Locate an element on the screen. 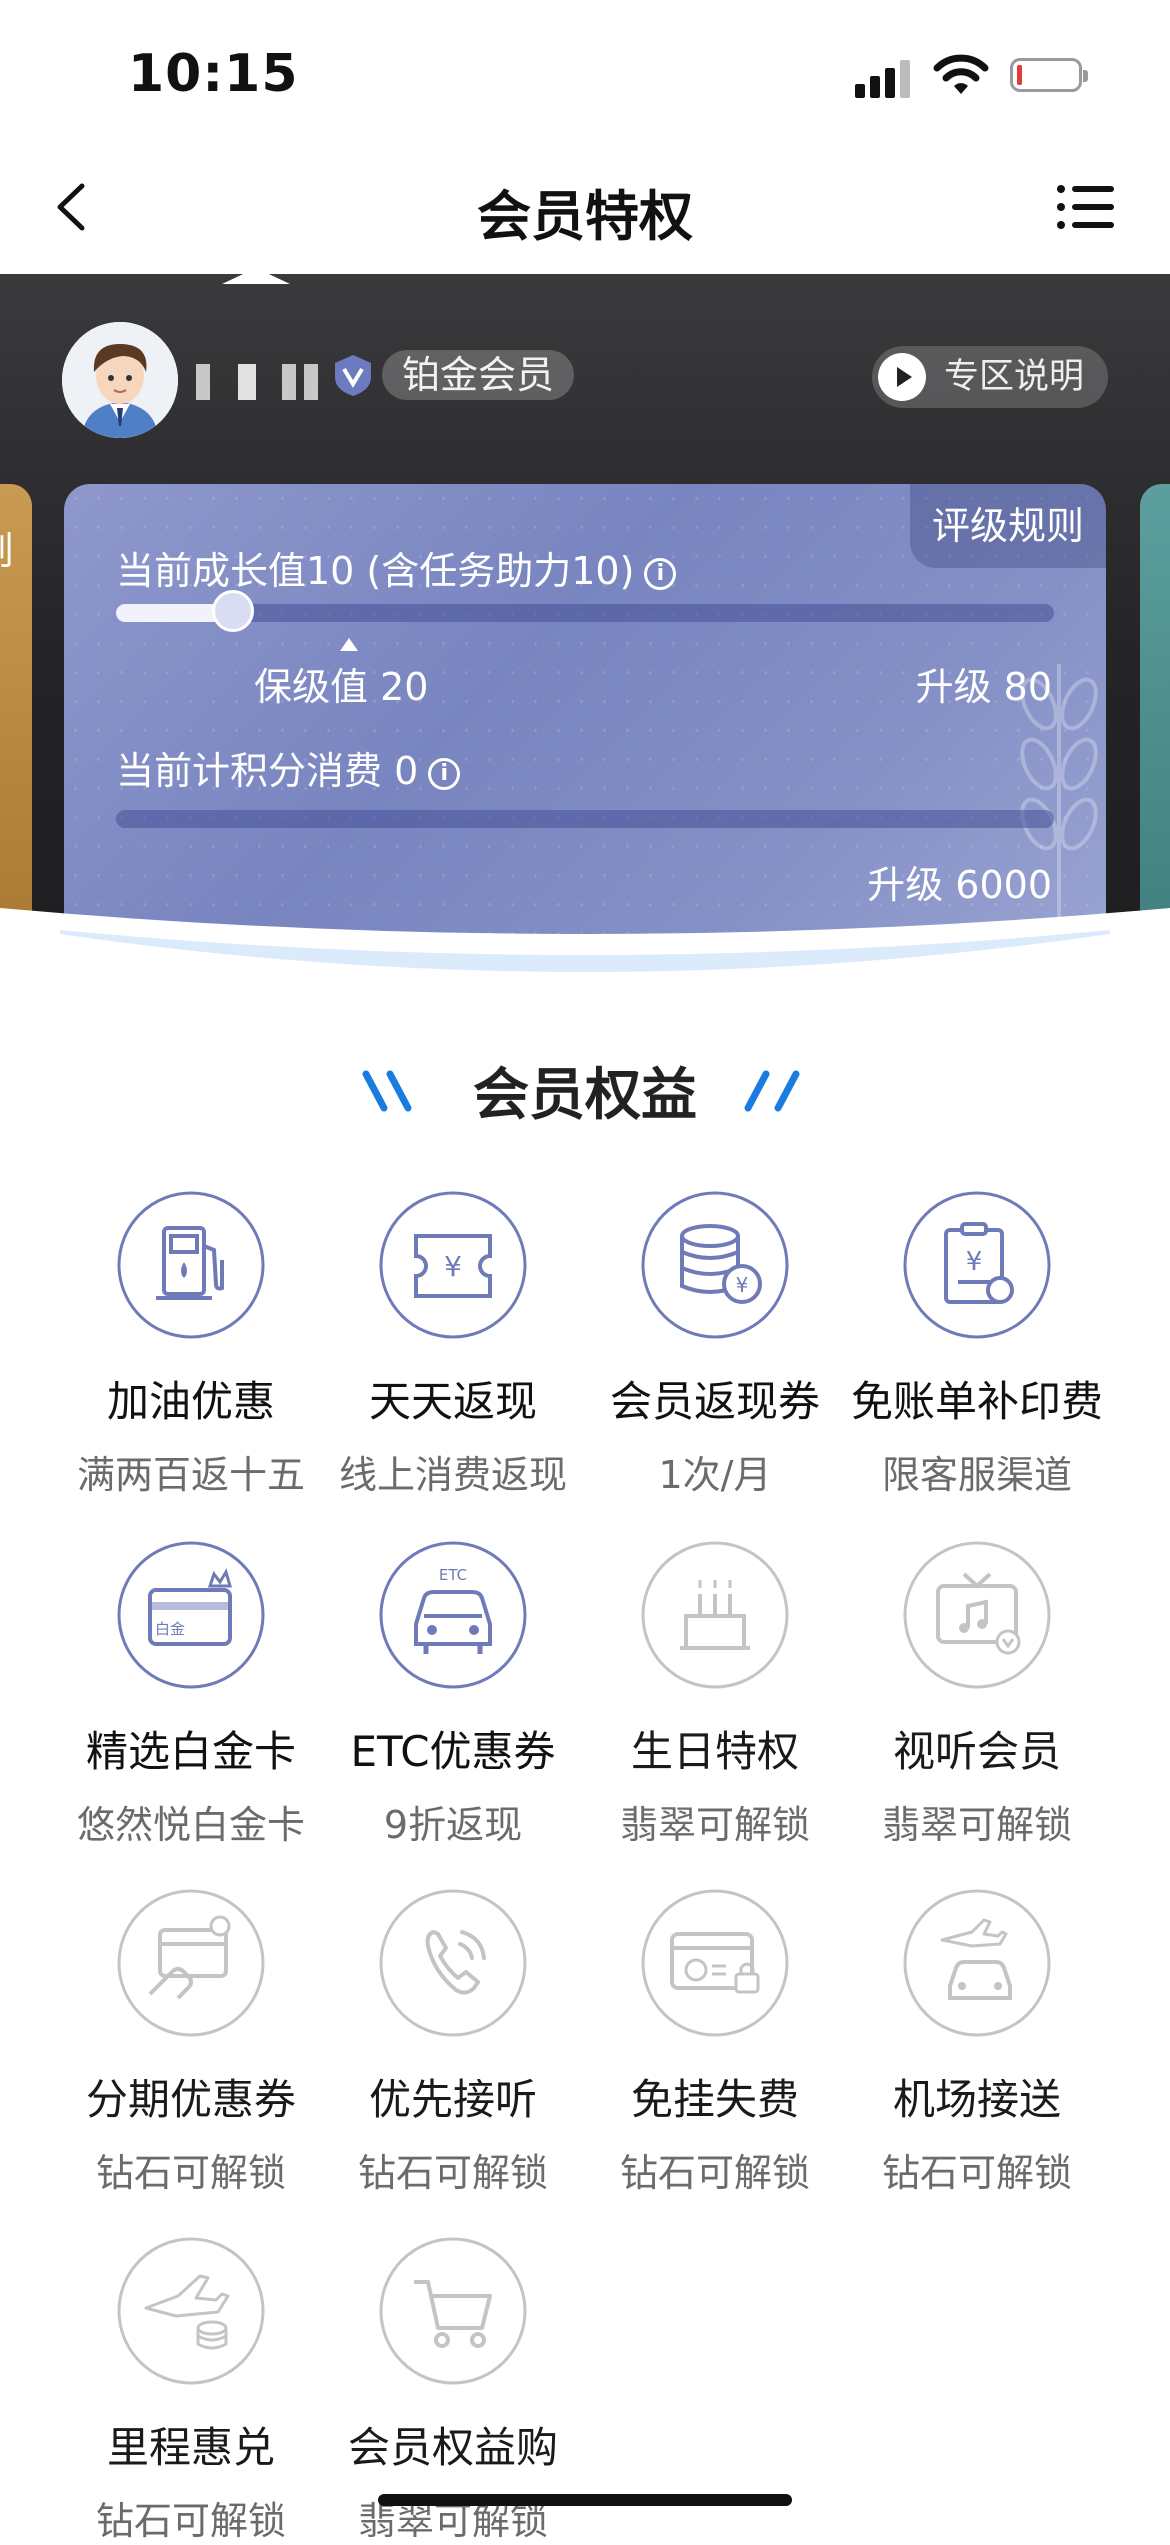  benefit-desc: 9折返现 is located at coordinates (453, 1825).